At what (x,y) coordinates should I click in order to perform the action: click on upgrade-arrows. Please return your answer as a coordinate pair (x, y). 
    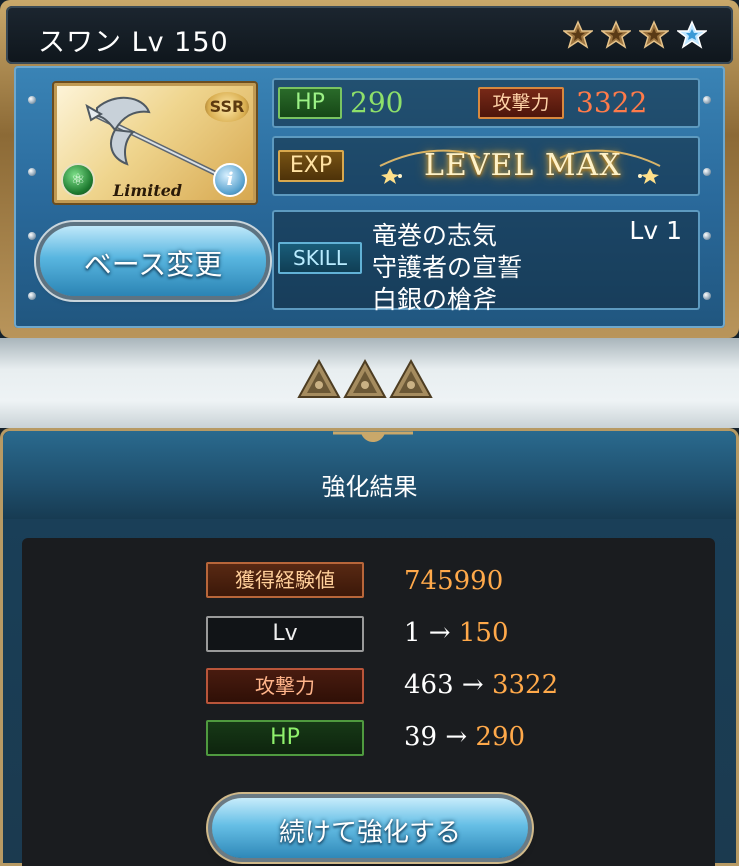
    Looking at the image, I should click on (365, 379).